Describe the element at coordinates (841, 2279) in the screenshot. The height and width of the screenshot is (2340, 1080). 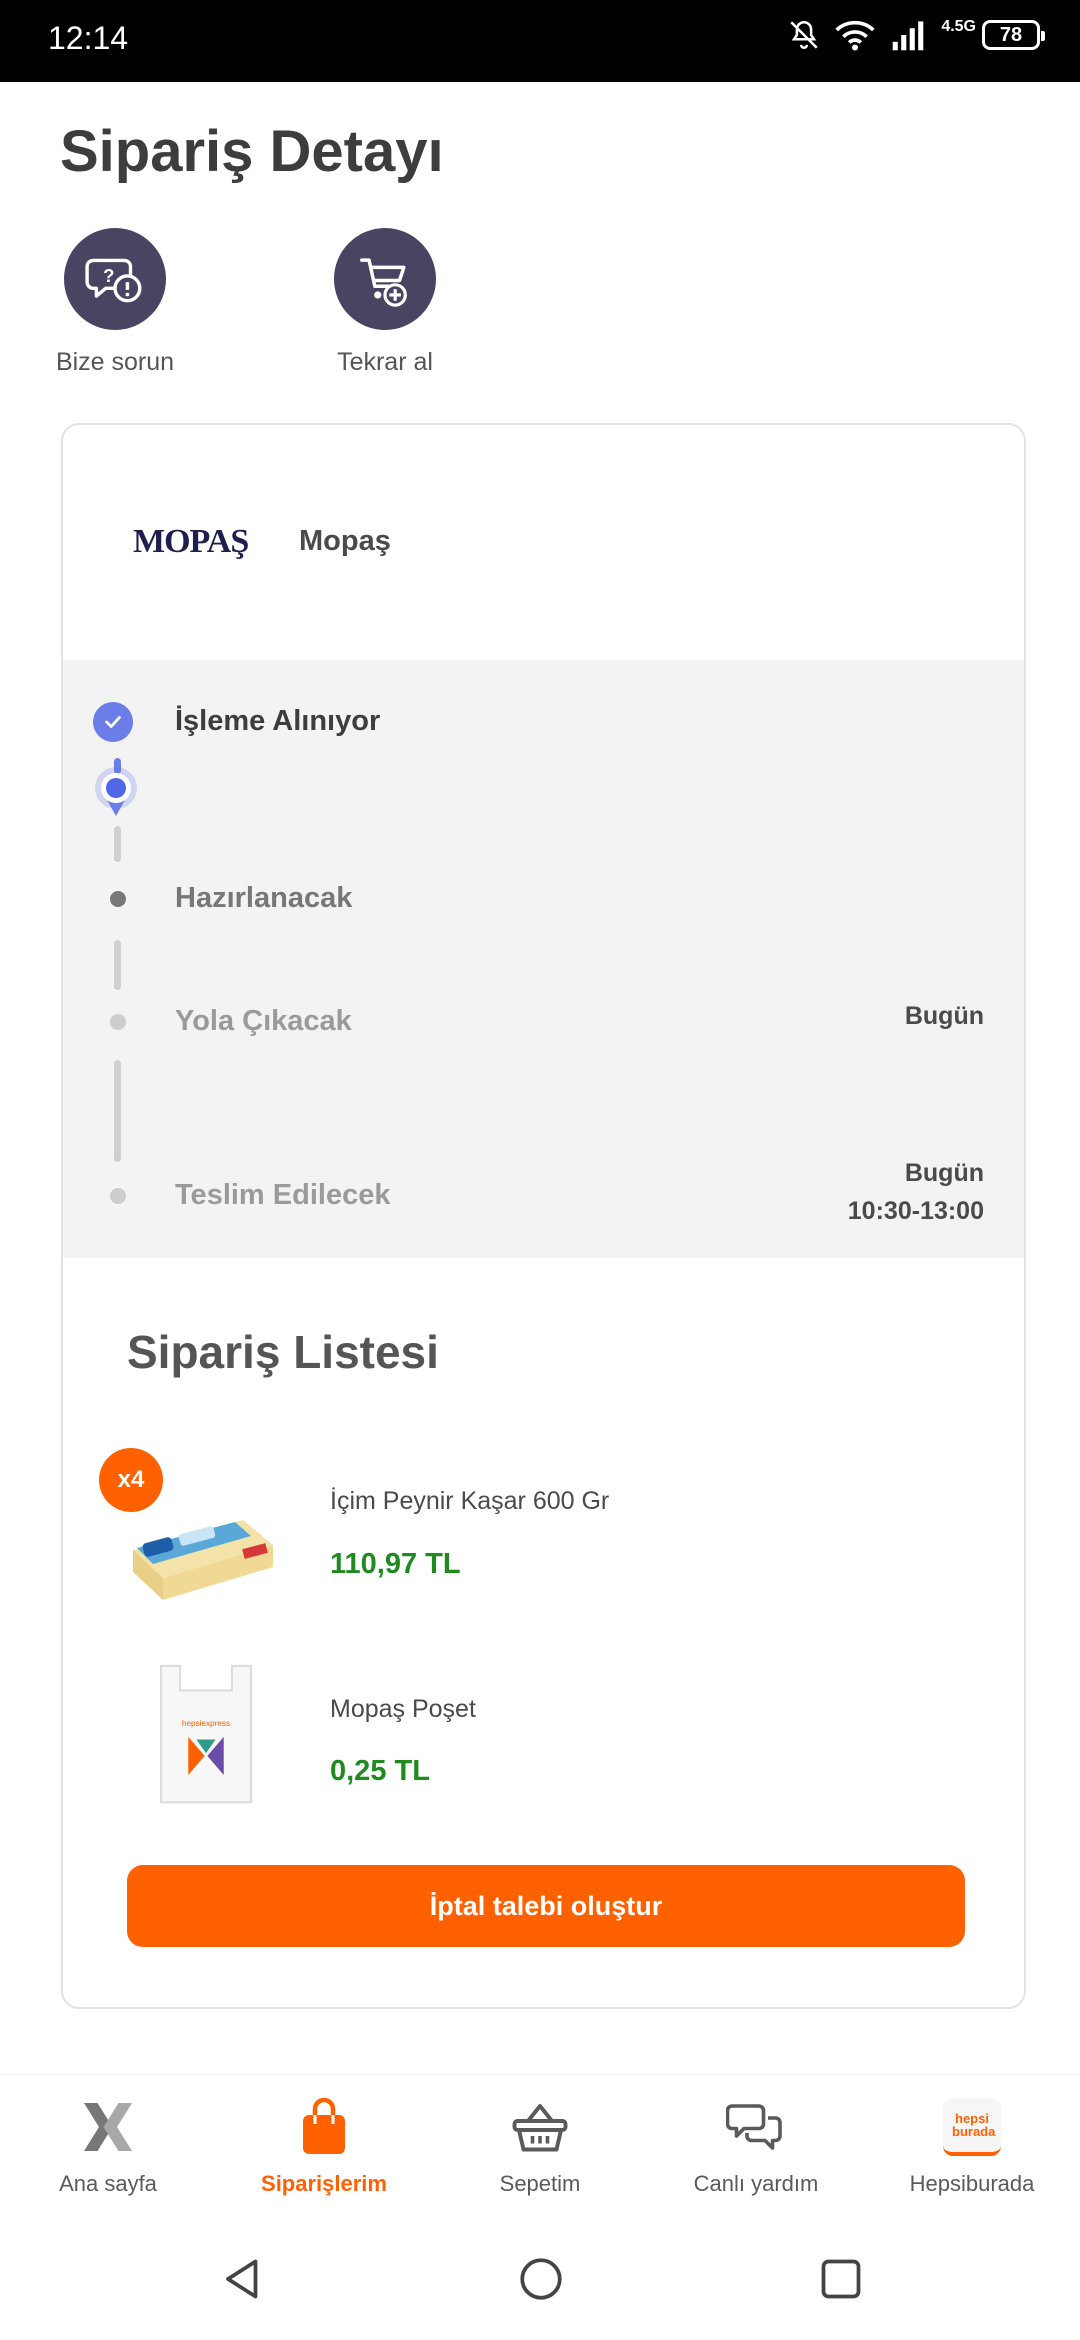
I see `recents-icon` at that location.